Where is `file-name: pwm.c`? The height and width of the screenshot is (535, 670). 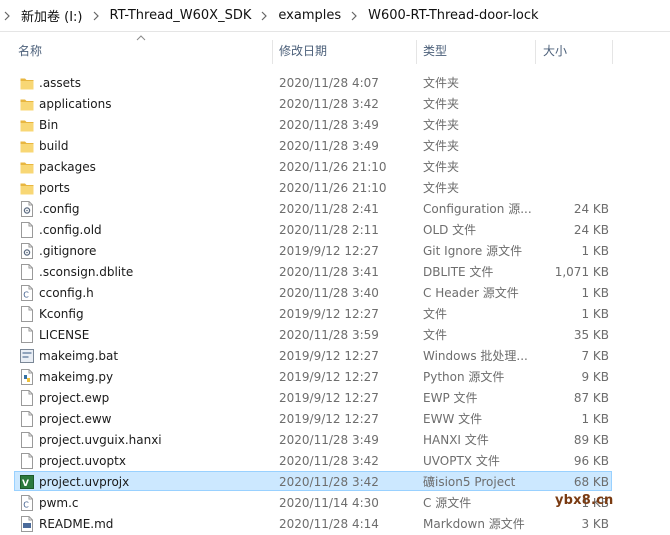 file-name: pwm.c is located at coordinates (59, 503).